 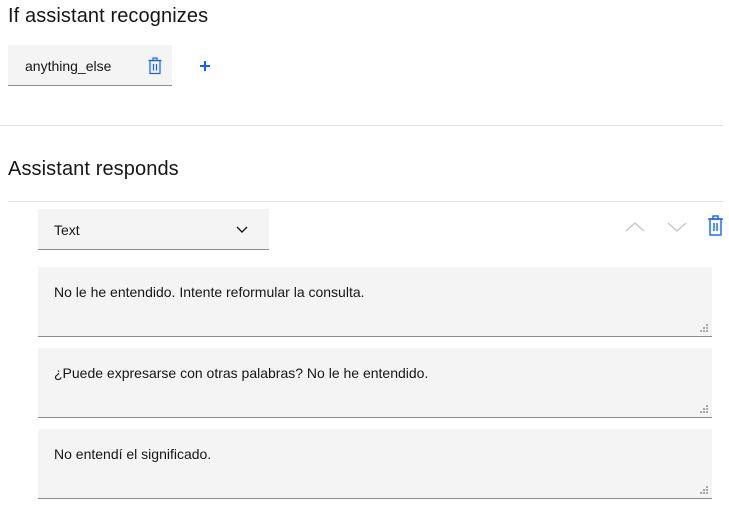 I want to click on condition-label: anything_else, so click(x=68, y=66).